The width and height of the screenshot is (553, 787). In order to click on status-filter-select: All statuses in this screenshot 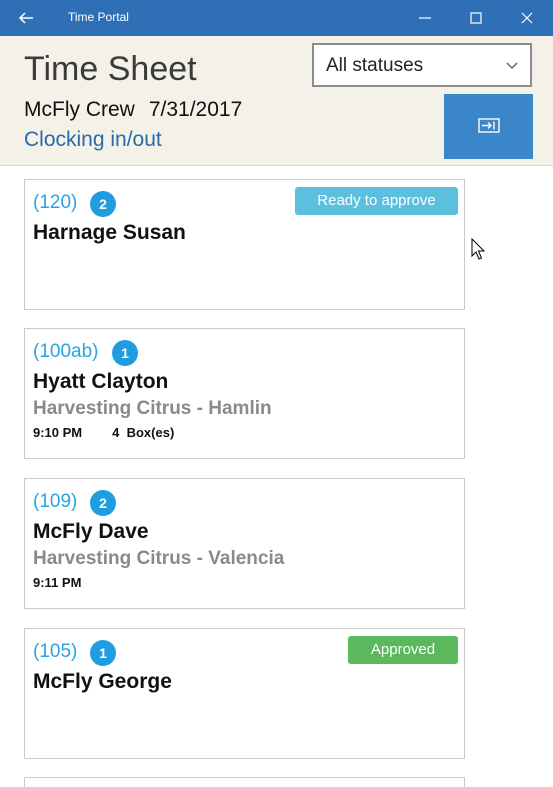, I will do `click(422, 65)`.